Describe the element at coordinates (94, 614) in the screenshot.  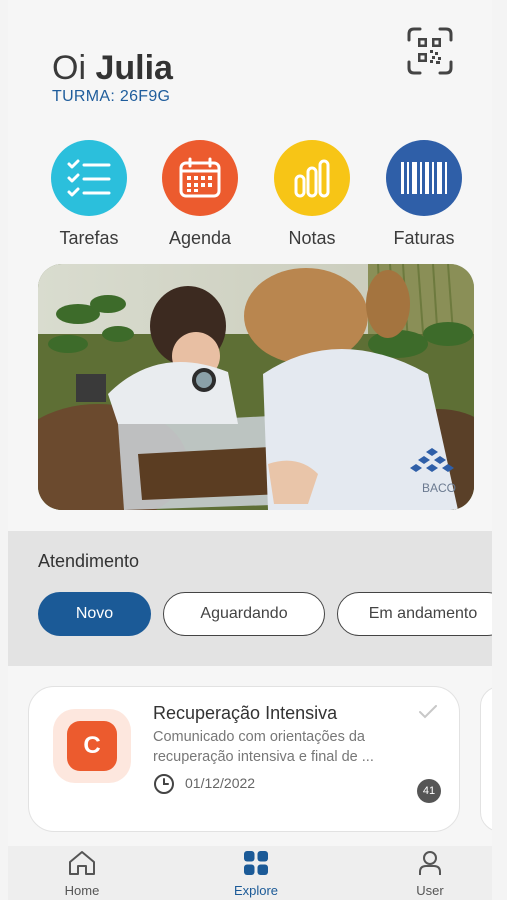
I see `filter-novo: Novo` at that location.